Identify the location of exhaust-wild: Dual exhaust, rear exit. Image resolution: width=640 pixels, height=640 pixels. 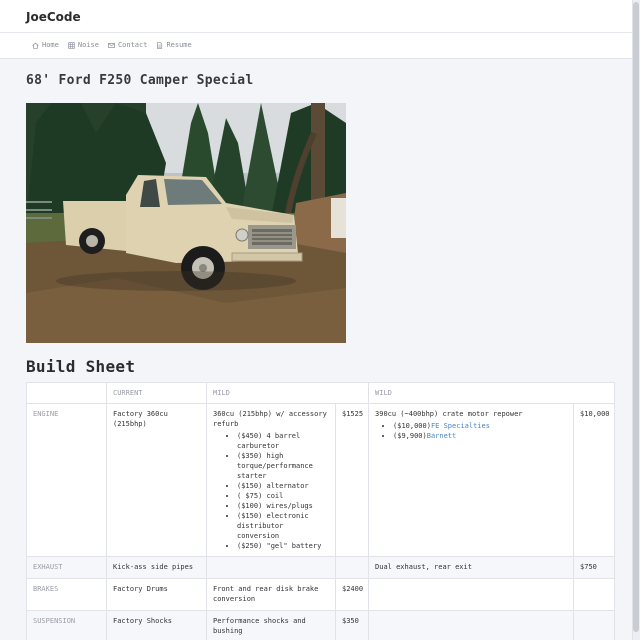
(471, 567).